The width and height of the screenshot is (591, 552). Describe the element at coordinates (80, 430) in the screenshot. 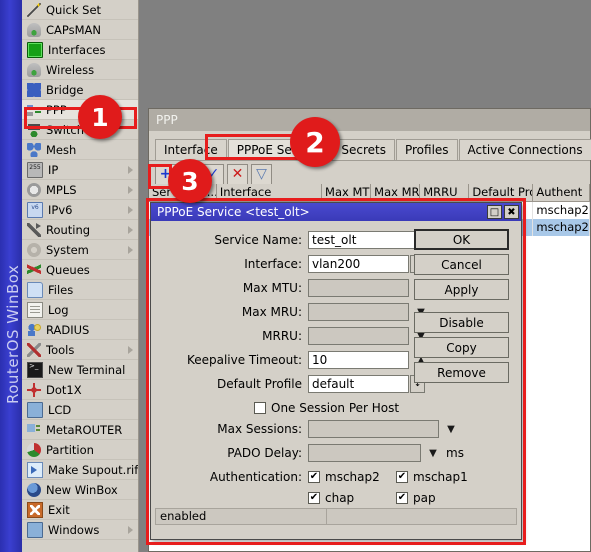

I see `sidebar-item-metarouter: MetaROUTER` at that location.